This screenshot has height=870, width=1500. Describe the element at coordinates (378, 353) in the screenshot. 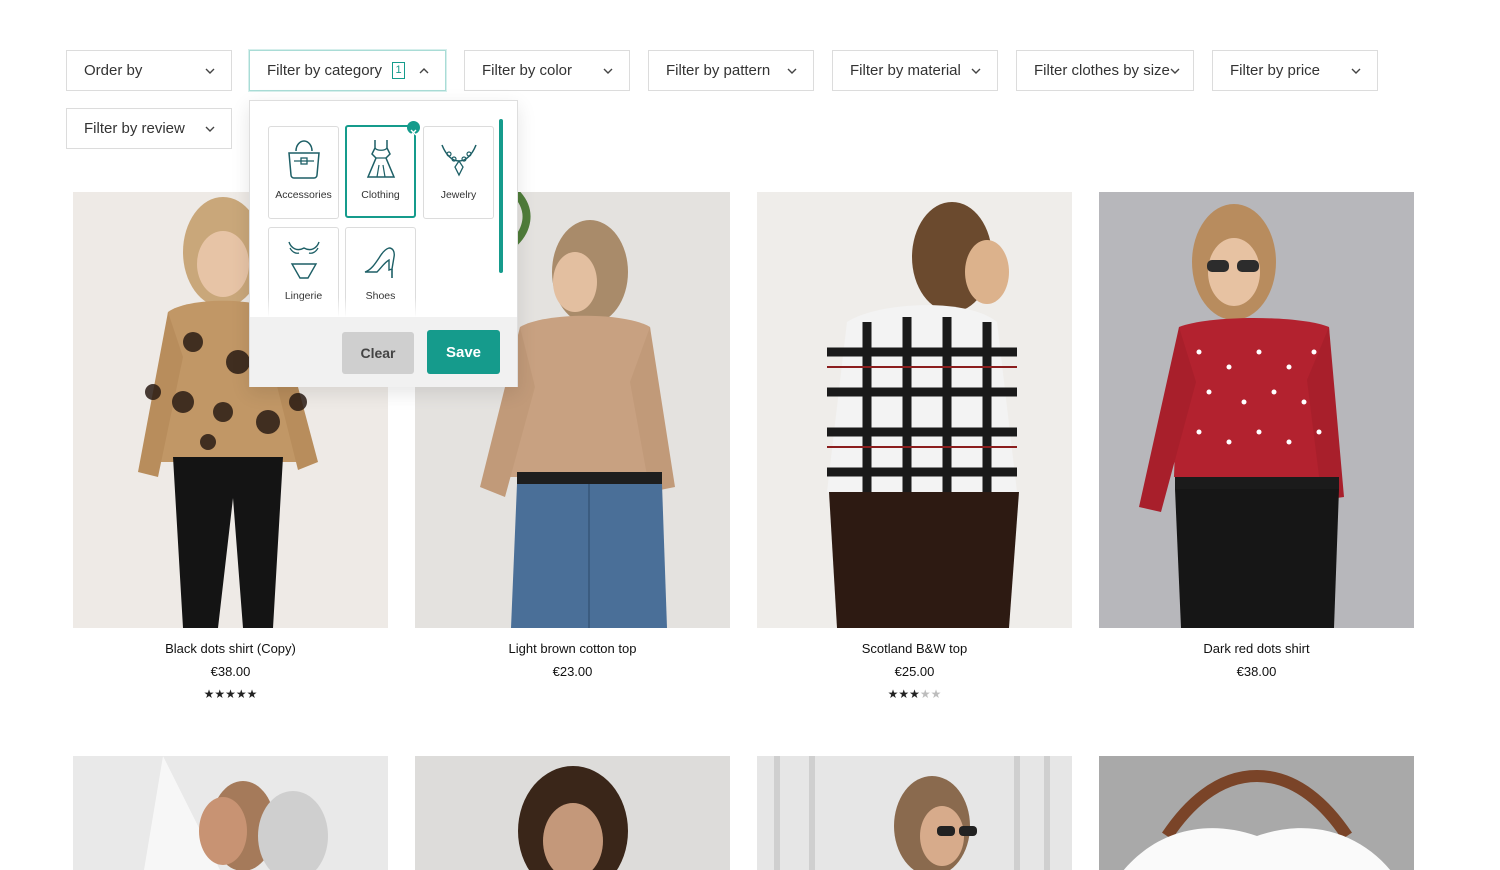

I see `clear-button: Clear` at that location.